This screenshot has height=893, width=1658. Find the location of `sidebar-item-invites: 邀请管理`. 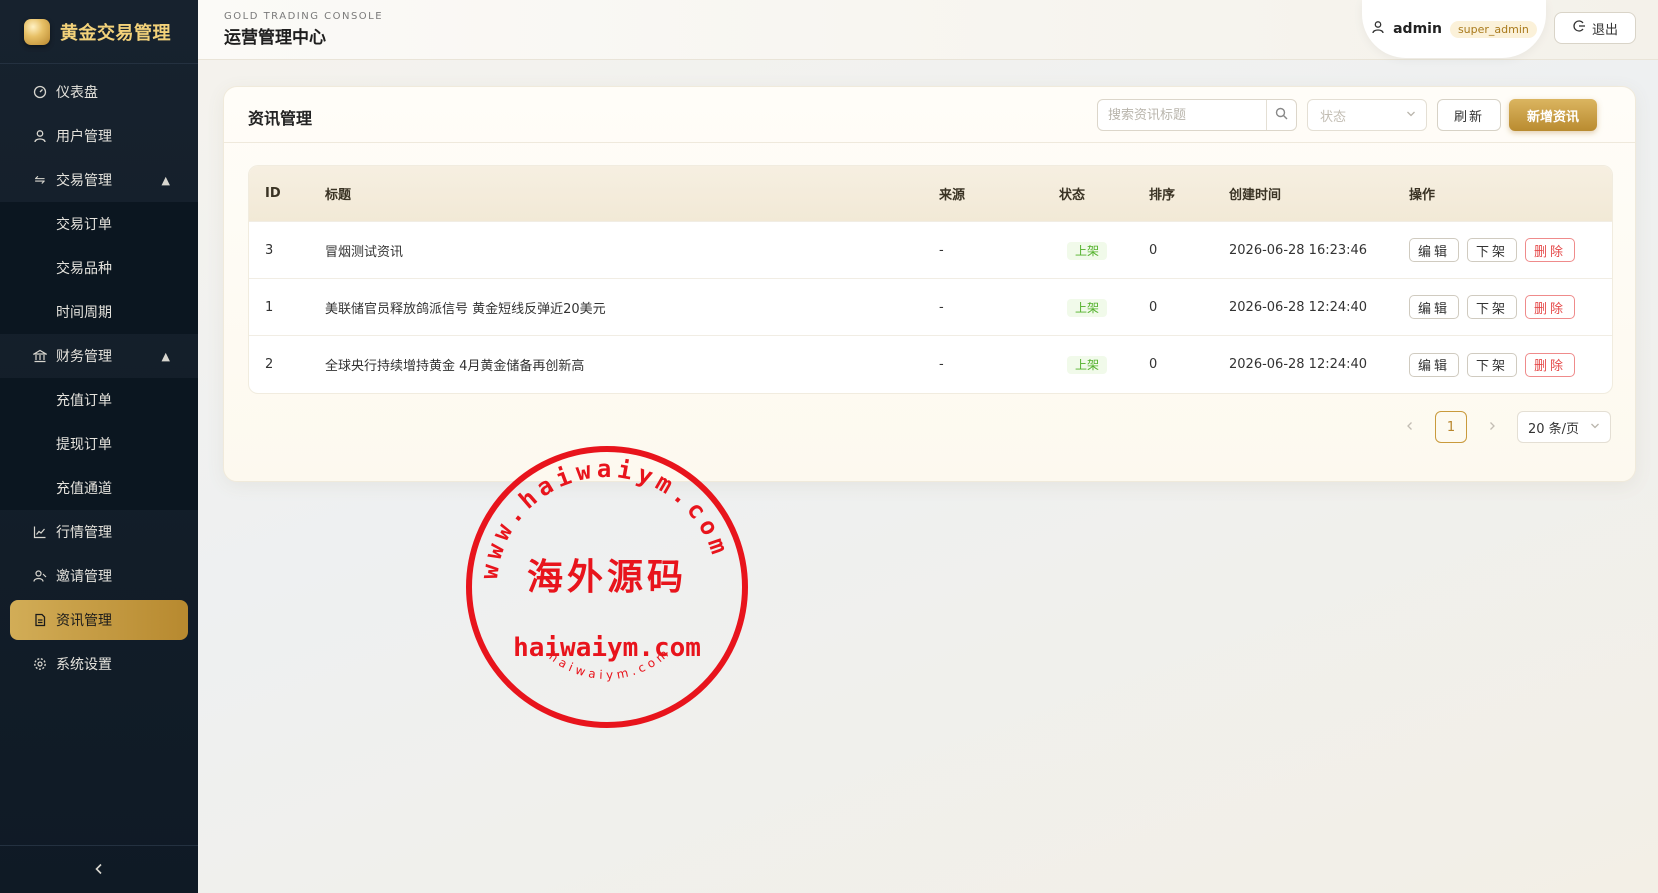

sidebar-item-invites: 邀请管理 is located at coordinates (99, 576).